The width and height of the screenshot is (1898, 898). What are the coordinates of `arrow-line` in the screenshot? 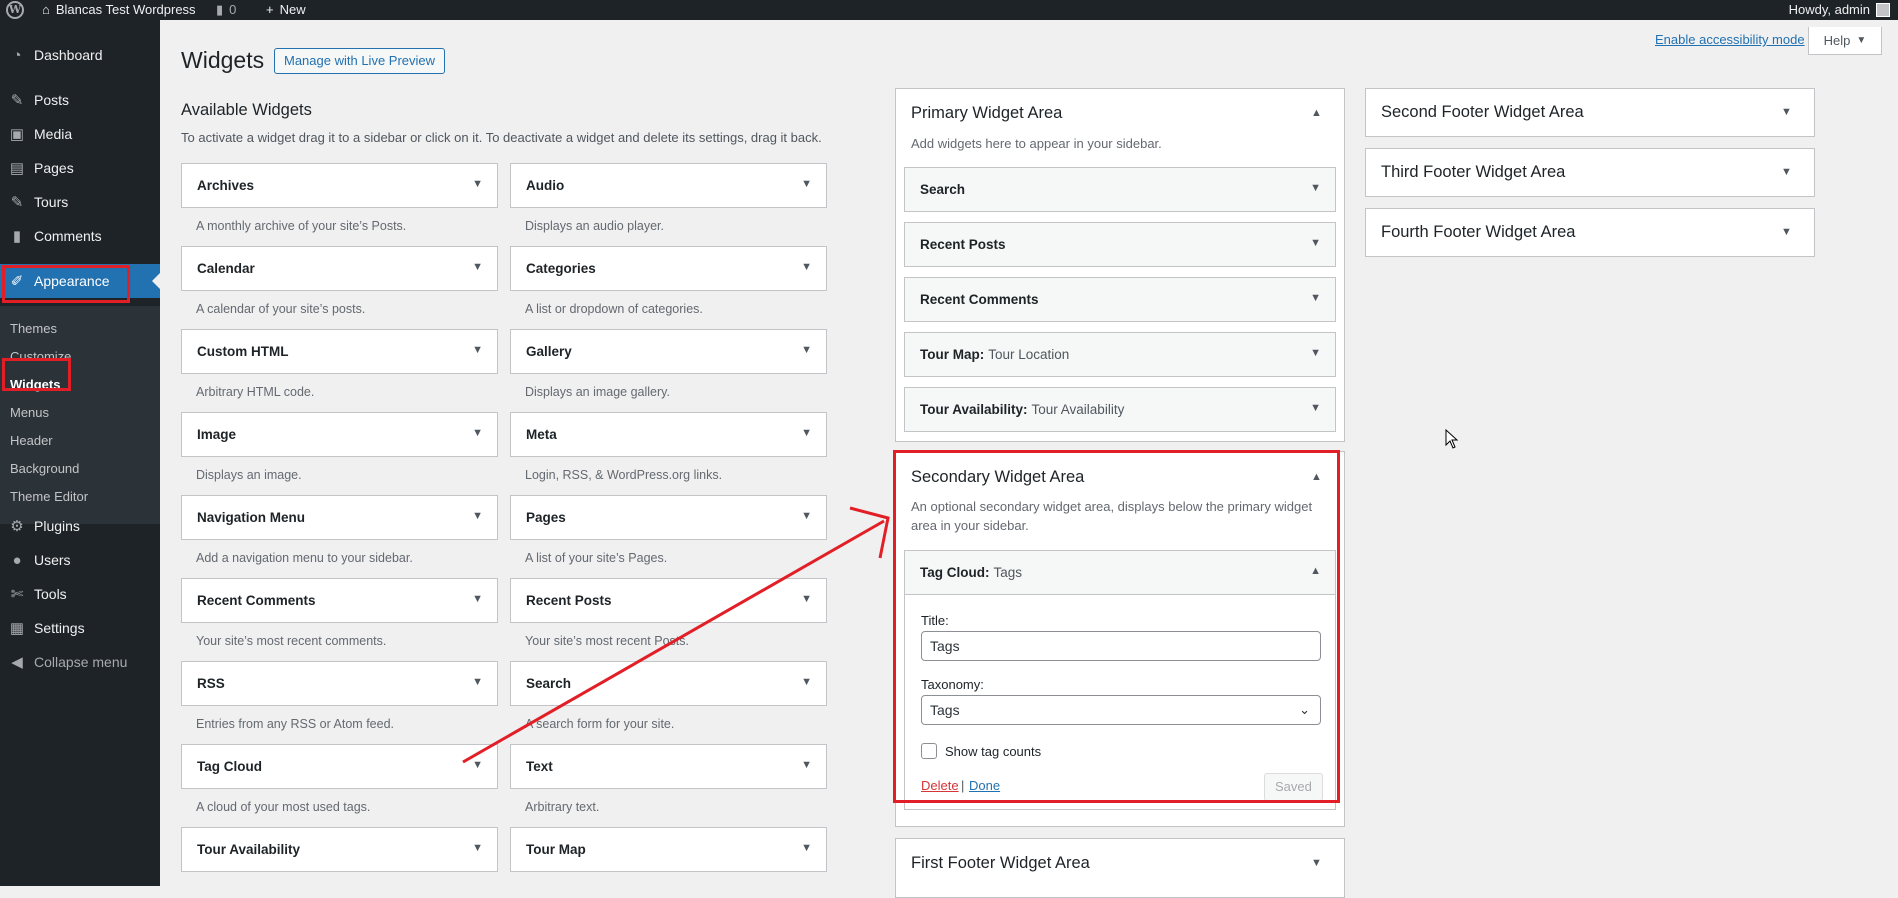 It's located at (673, 641).